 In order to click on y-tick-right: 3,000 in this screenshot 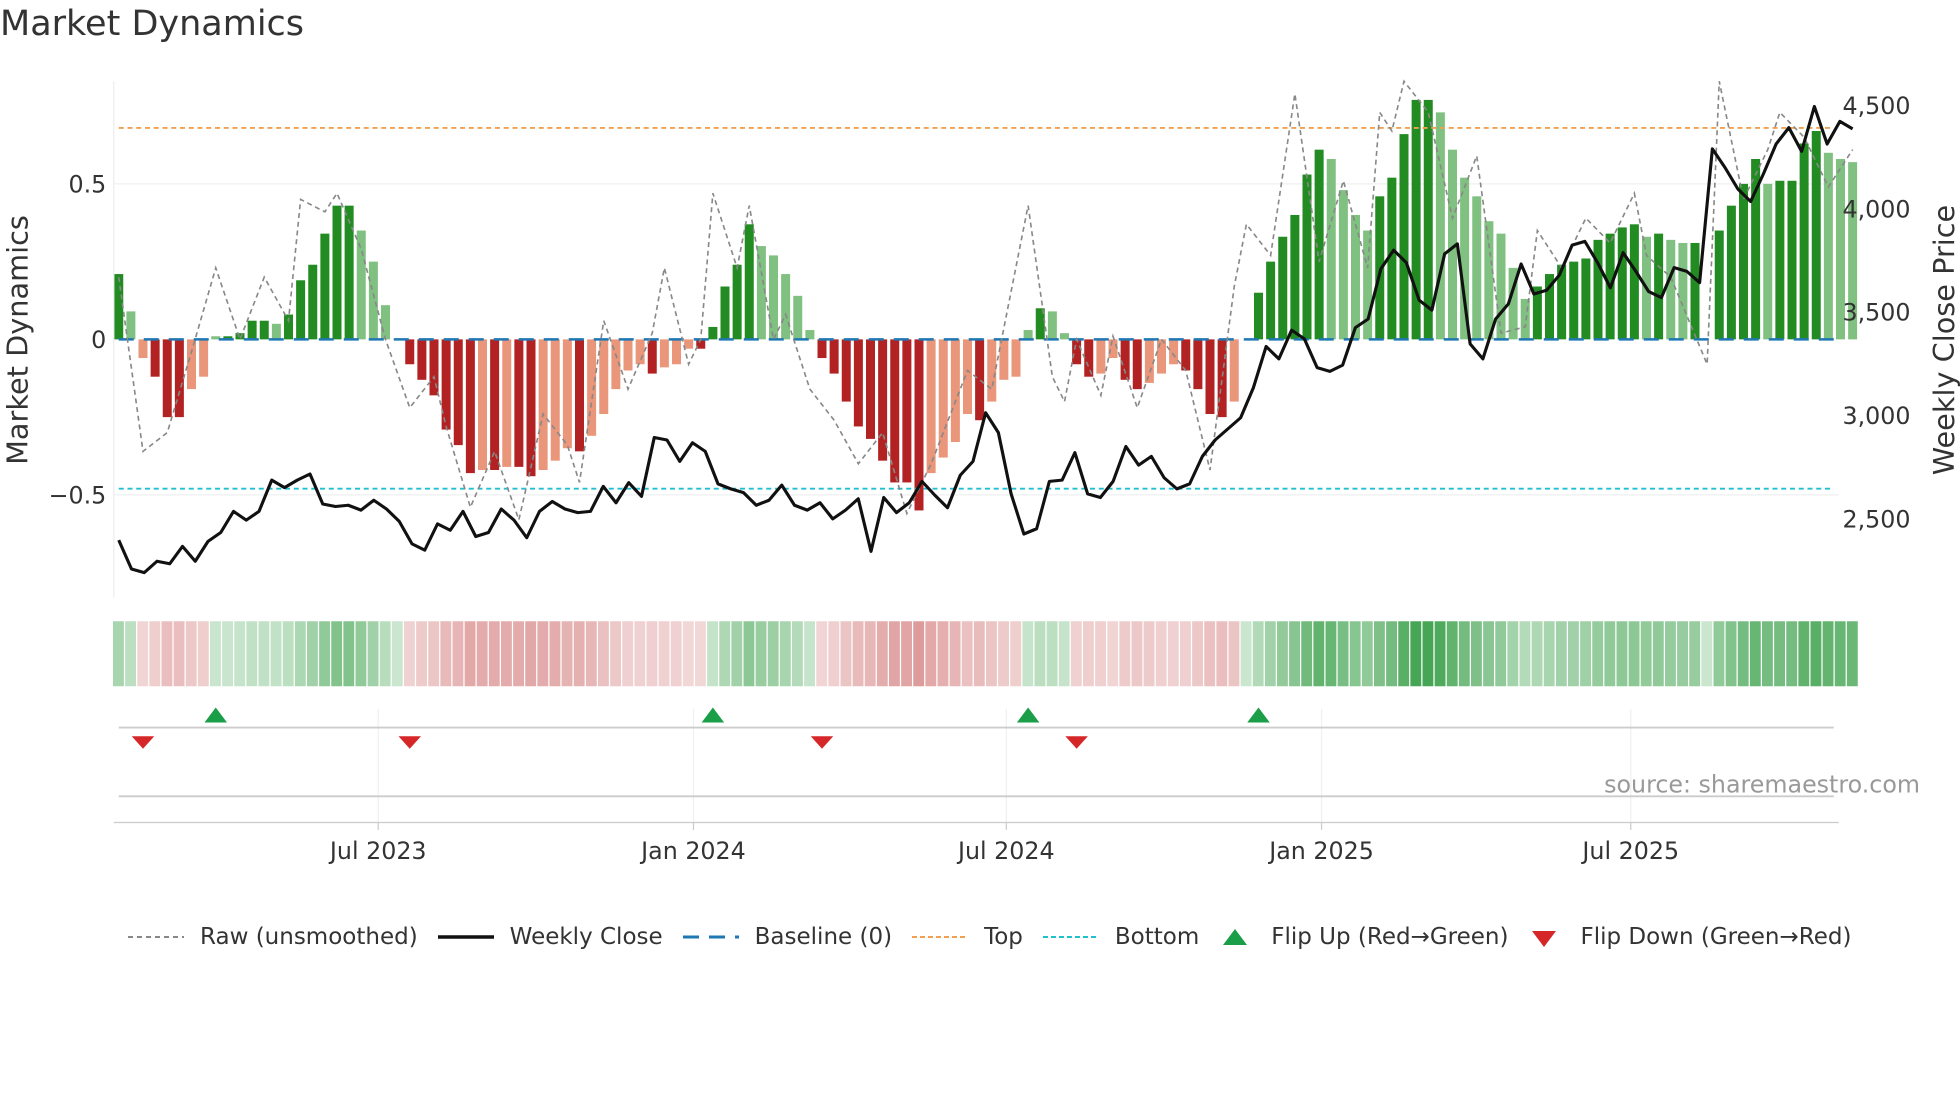, I will do `click(1877, 416)`.